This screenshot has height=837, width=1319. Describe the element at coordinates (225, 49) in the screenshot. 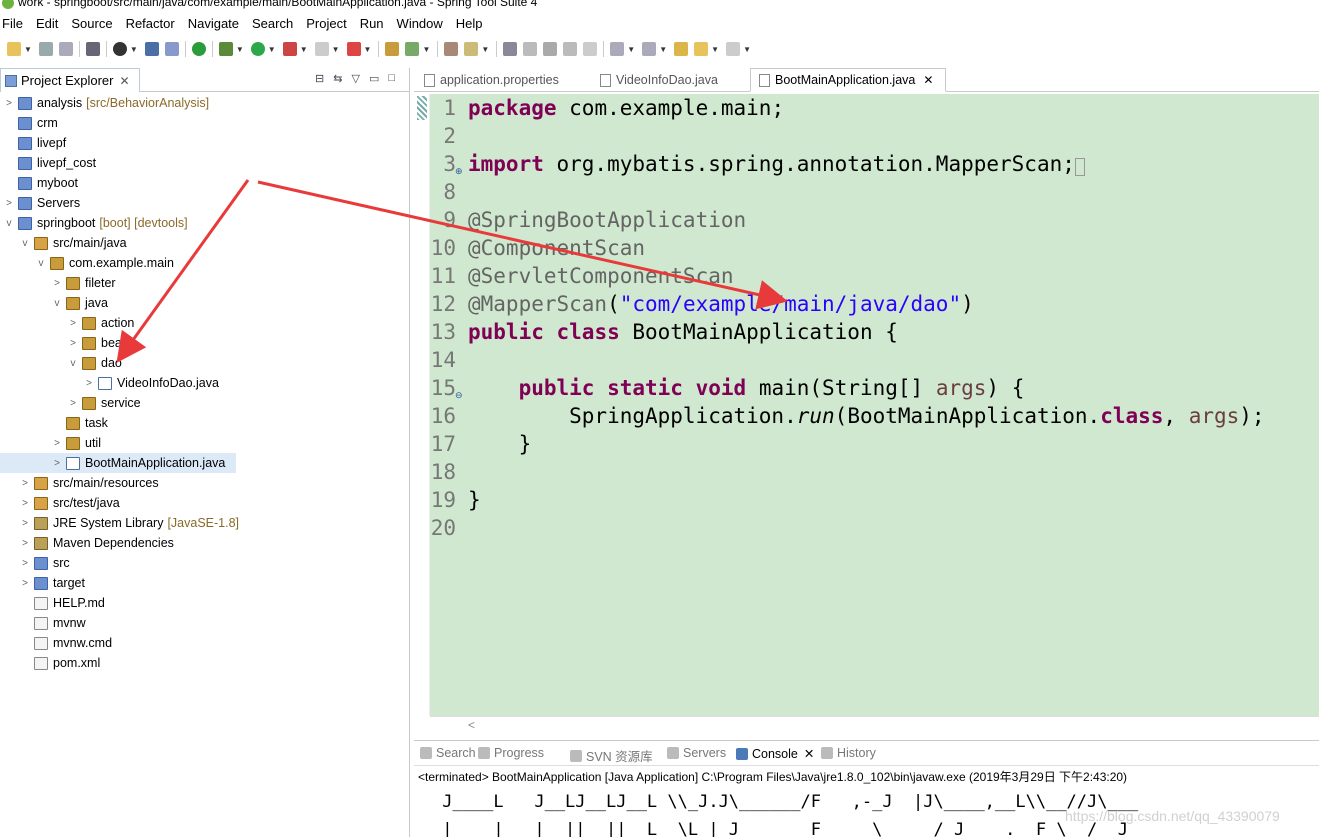

I see `debug-icon` at that location.